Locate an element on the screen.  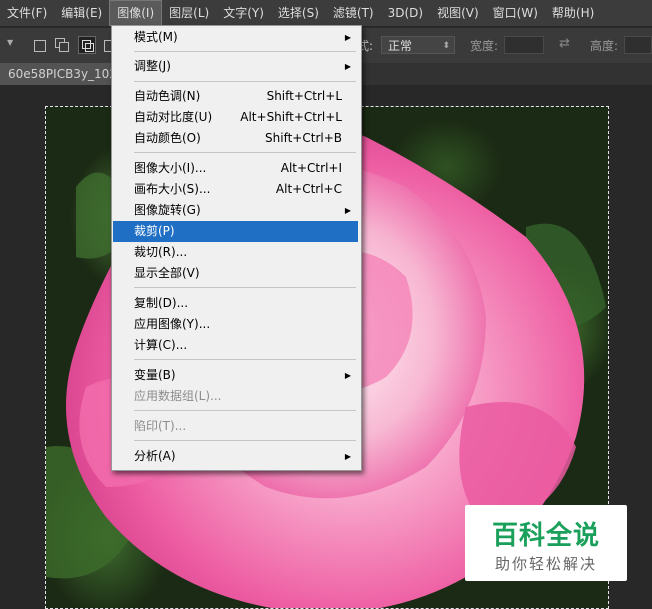
document-tab: 60e58PICB3y_1024 is located at coordinates (57, 74).